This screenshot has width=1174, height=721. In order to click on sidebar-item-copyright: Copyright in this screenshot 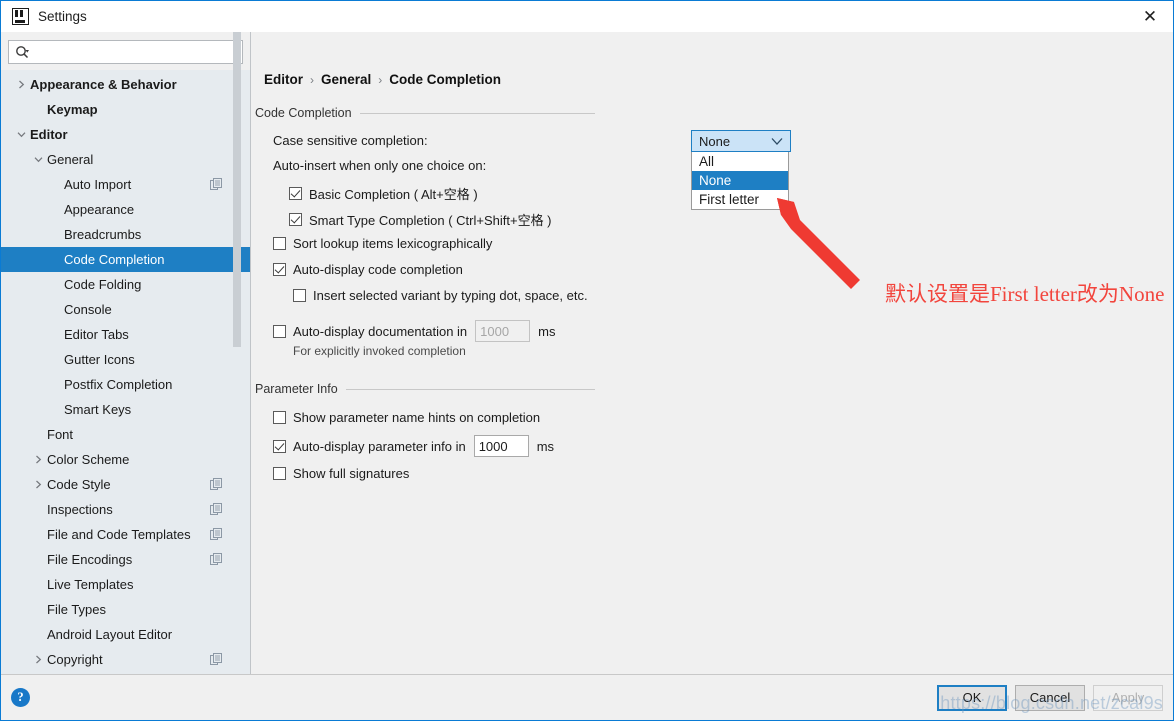, I will do `click(125, 659)`.